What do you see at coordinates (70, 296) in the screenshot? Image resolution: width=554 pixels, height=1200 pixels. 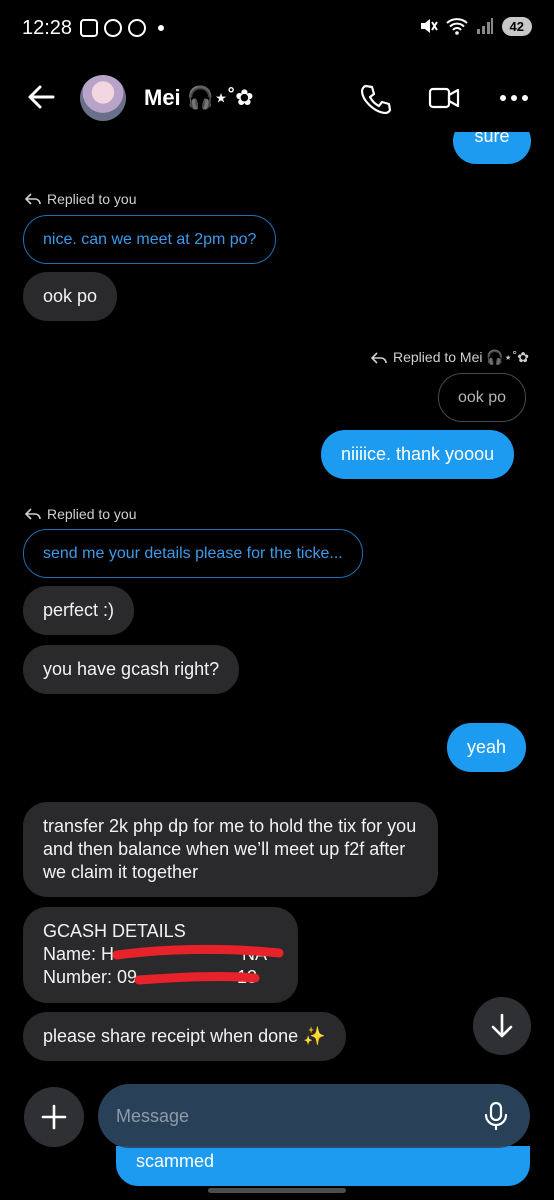 I see `incoming-message: ook po` at bounding box center [70, 296].